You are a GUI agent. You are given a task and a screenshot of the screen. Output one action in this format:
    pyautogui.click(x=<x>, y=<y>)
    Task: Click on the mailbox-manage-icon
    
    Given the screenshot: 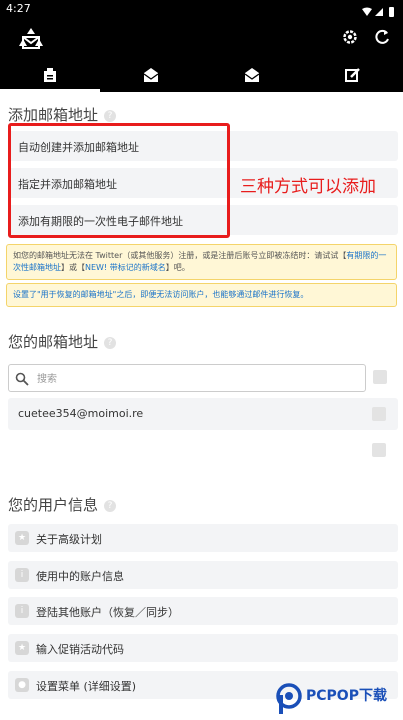 What is the action you would take?
    pyautogui.click(x=50, y=75)
    